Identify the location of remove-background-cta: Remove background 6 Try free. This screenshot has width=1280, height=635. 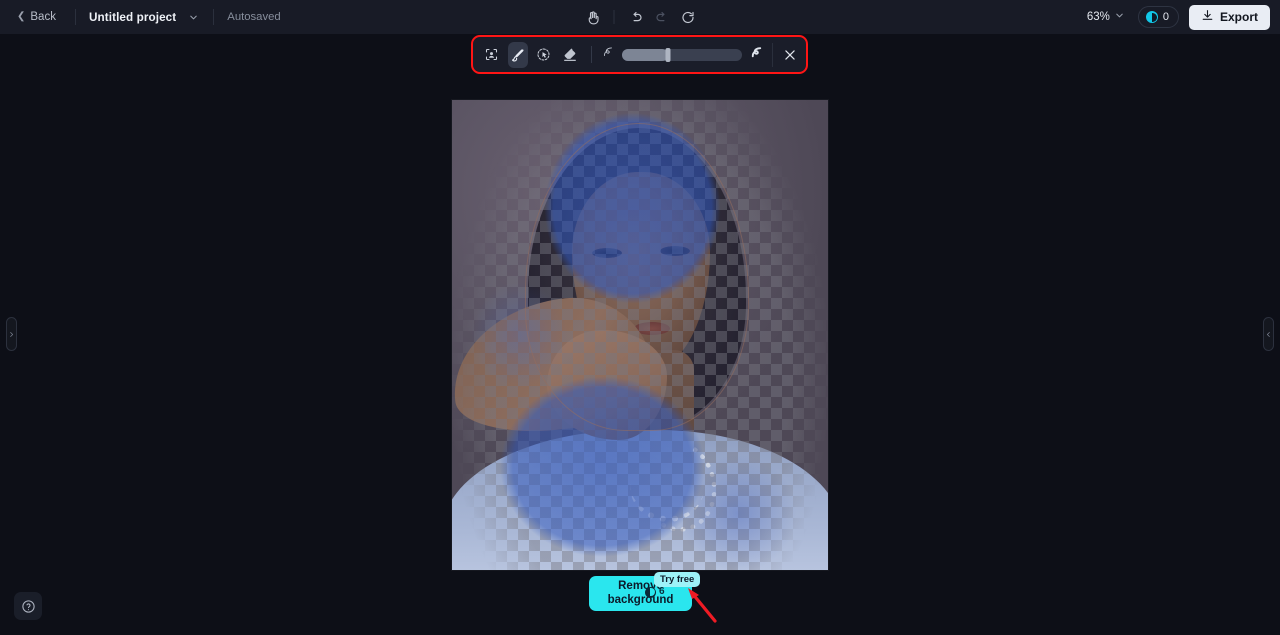
(645, 591).